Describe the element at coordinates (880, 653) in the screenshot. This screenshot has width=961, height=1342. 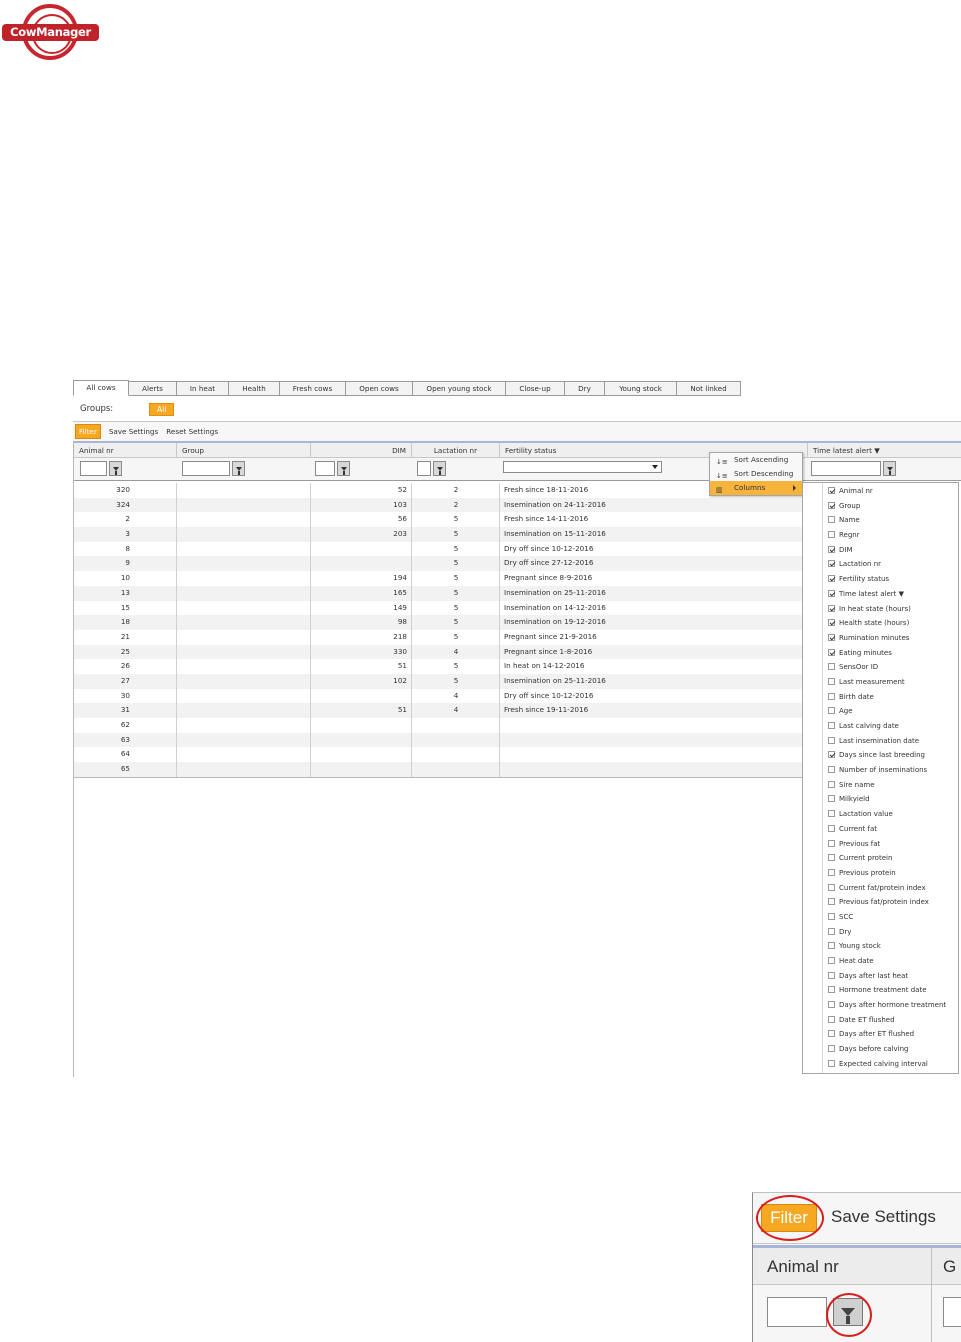
I see `column-option: Eating minutes` at that location.